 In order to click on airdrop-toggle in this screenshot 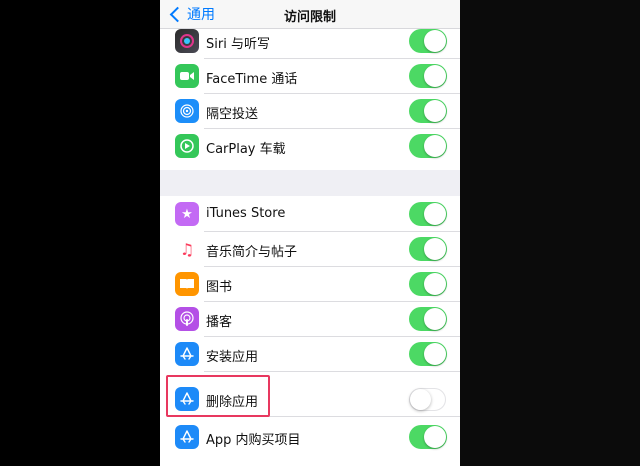, I will do `click(428, 111)`.